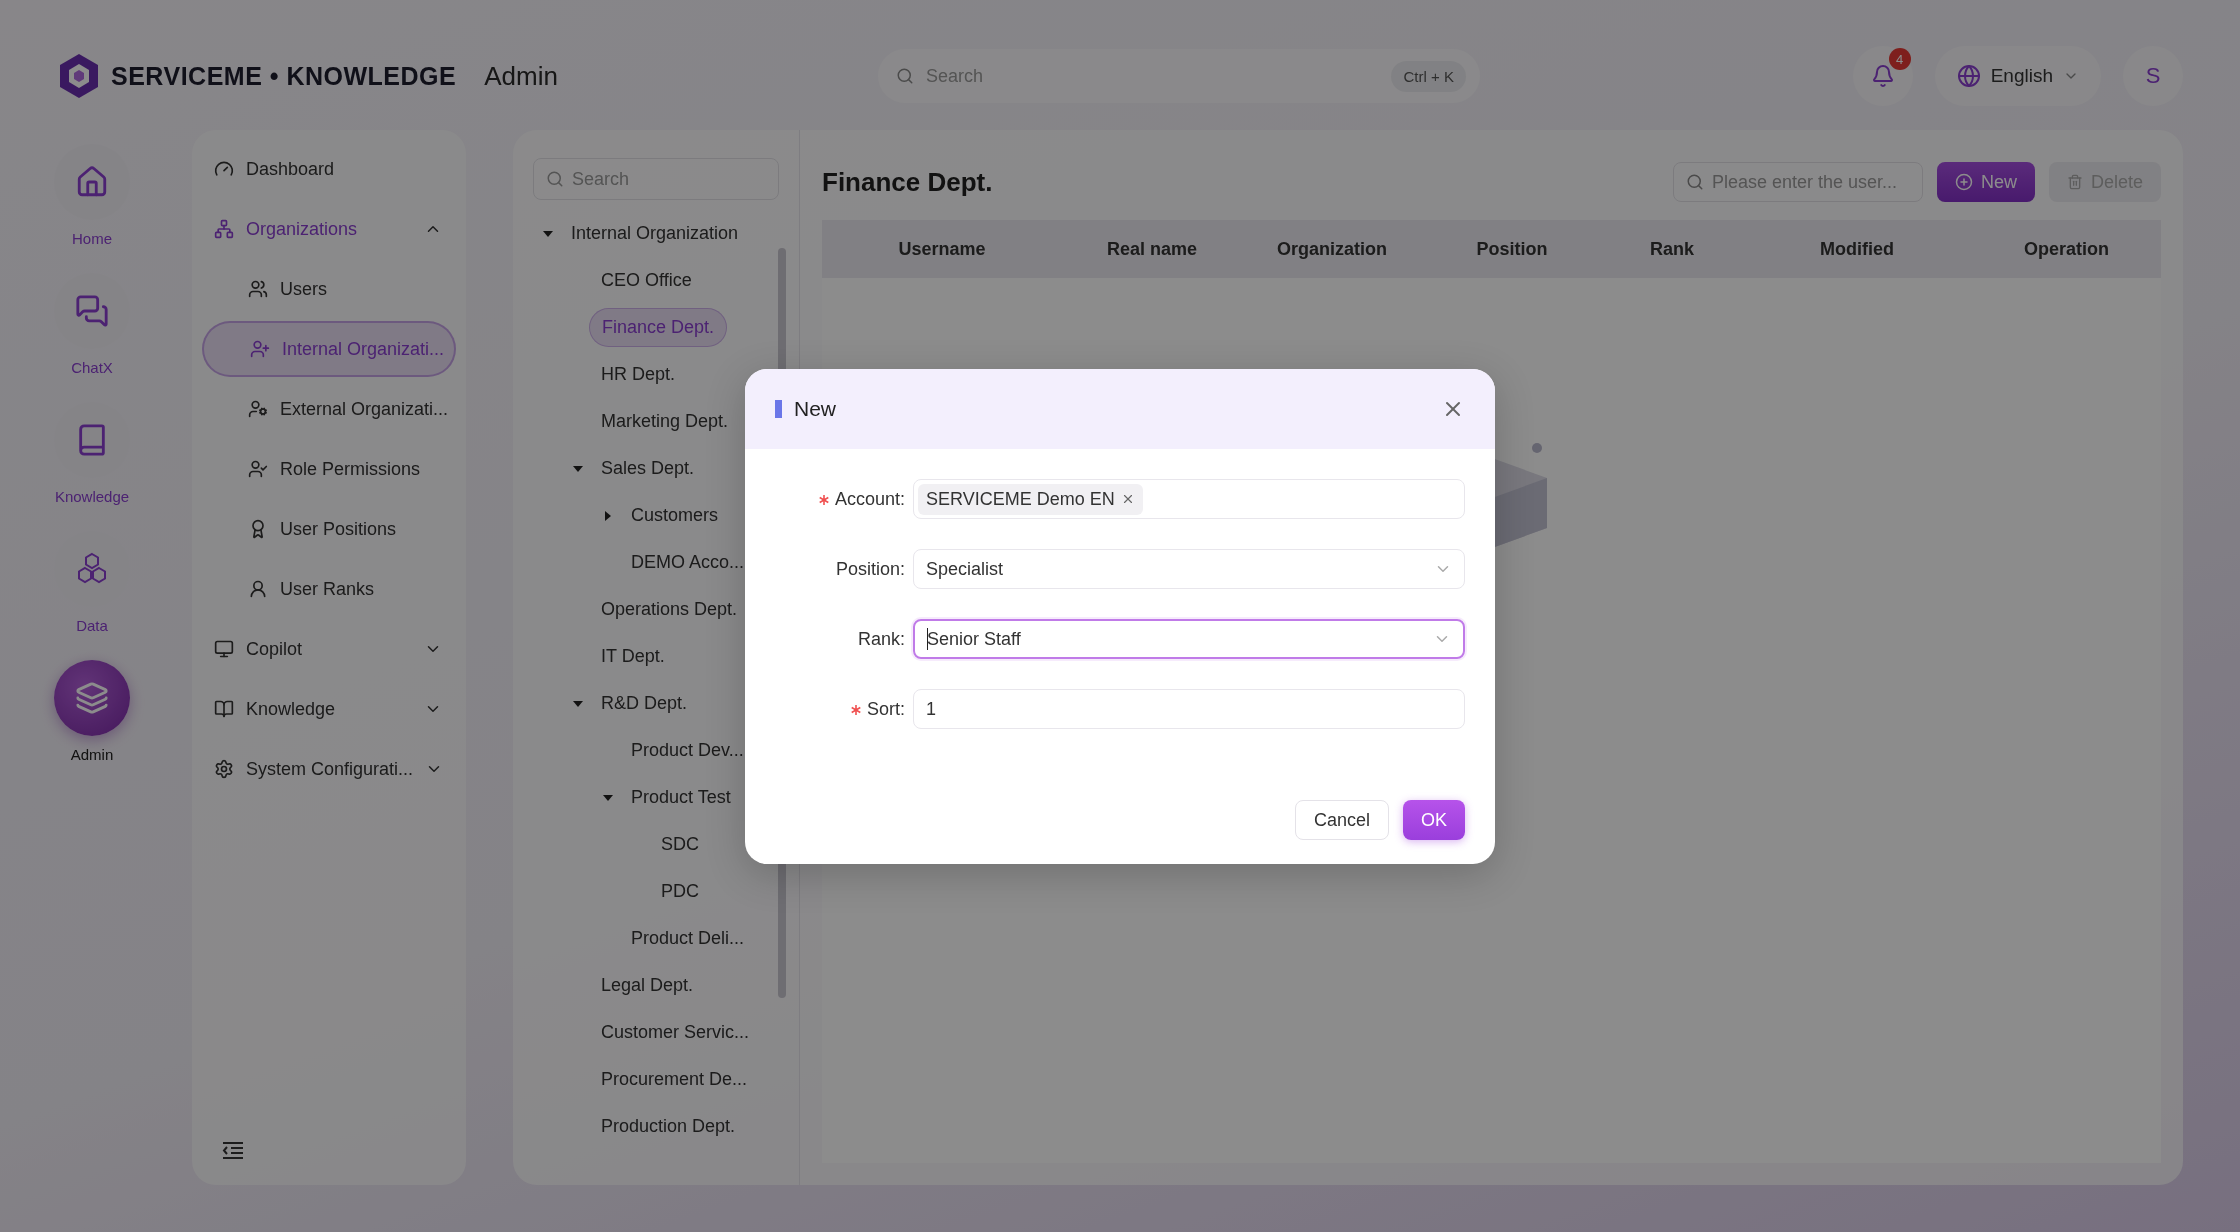 This screenshot has height=1232, width=2240. What do you see at coordinates (224, 649) in the screenshot?
I see `monitor-icon` at bounding box center [224, 649].